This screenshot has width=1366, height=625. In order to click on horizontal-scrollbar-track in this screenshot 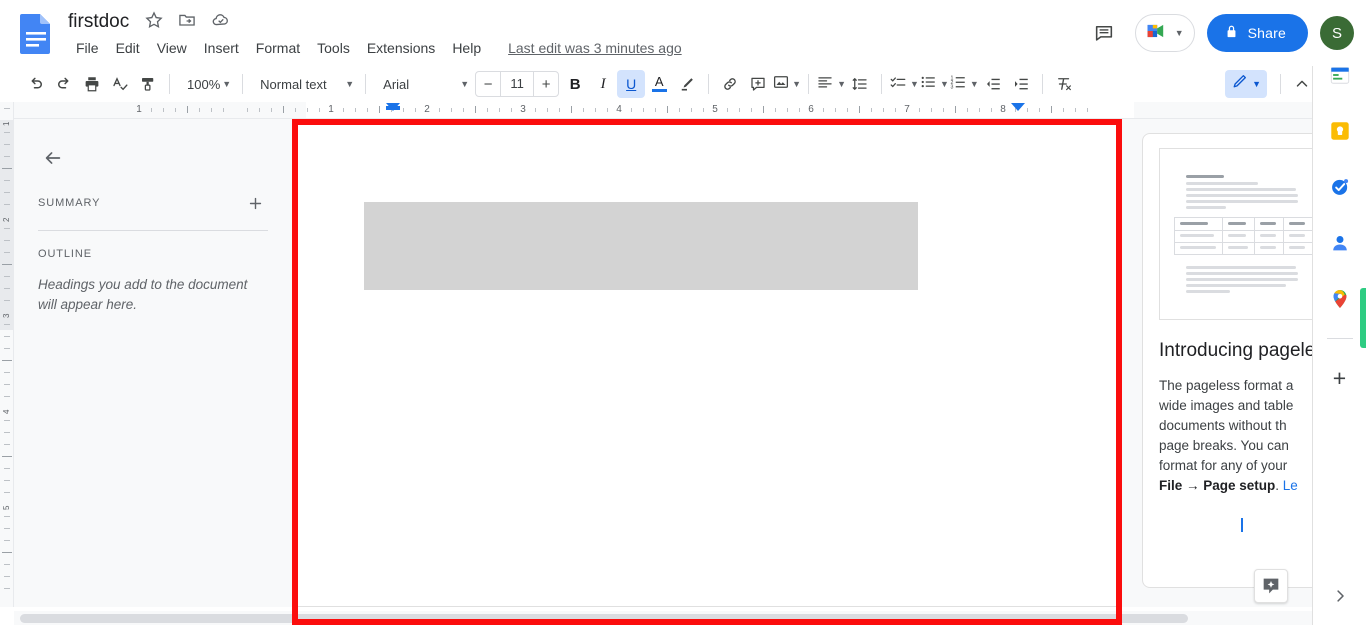, I will do `click(683, 618)`.